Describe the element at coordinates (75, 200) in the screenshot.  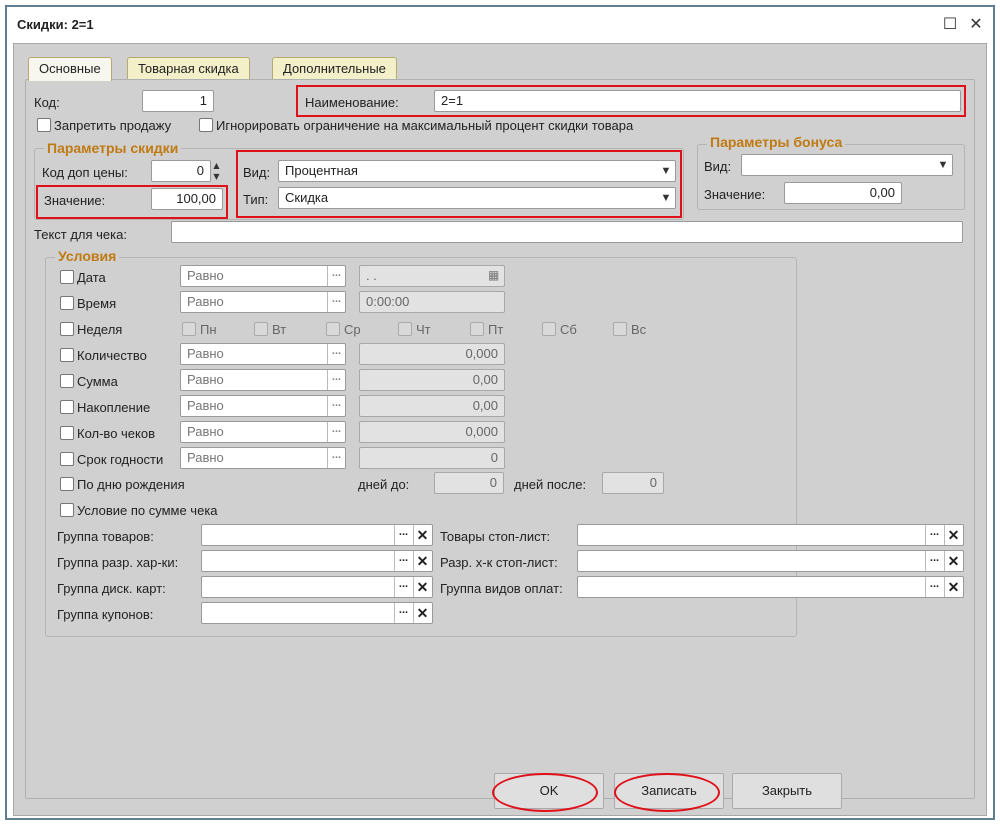
I see `value-label: Значение:` at that location.